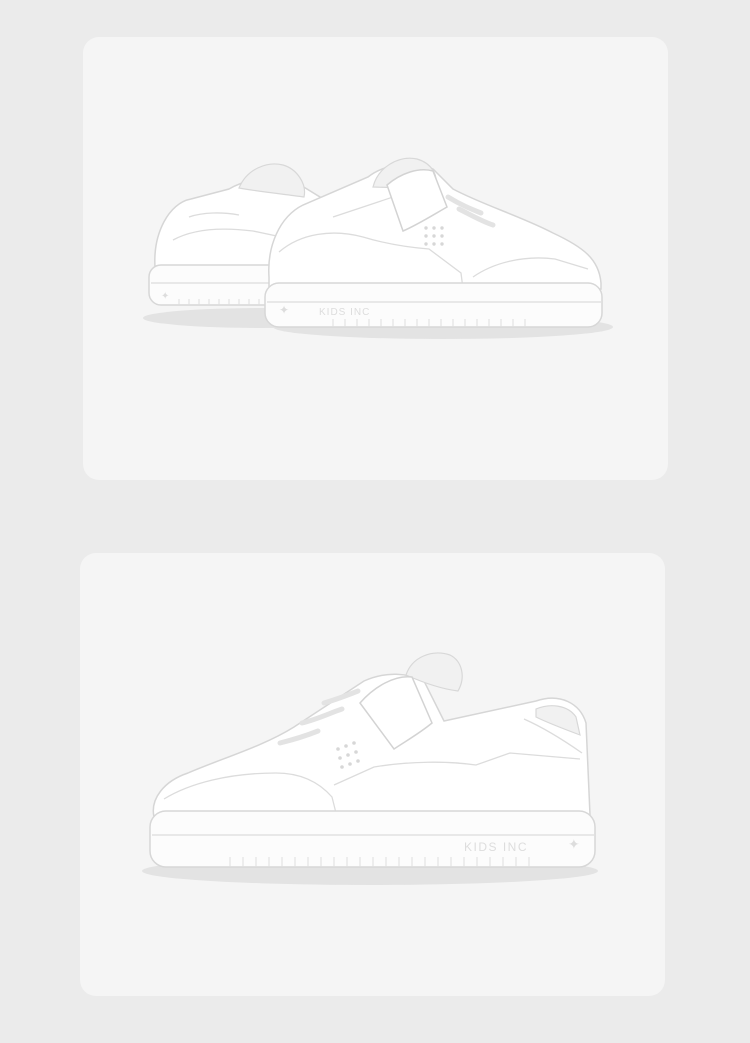 The image size is (750, 1043). I want to click on front-sneaker-sole, so click(433, 305).